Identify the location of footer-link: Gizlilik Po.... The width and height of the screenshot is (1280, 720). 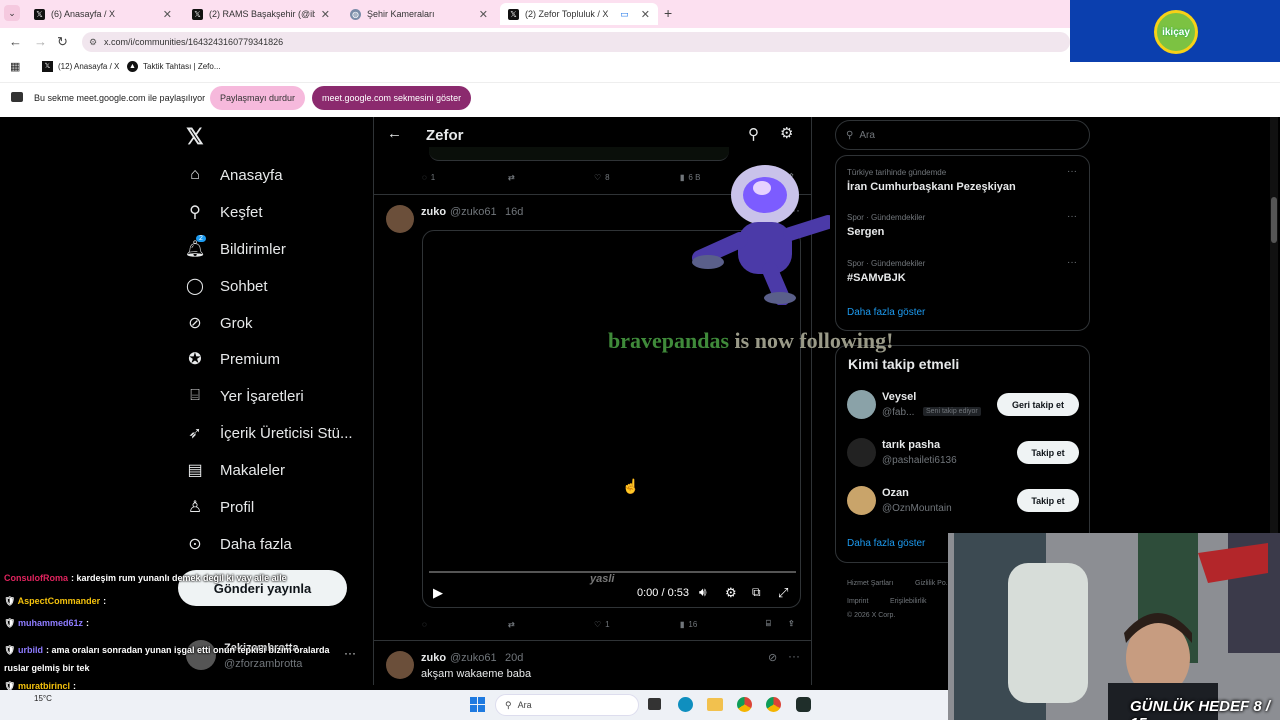
(933, 583).